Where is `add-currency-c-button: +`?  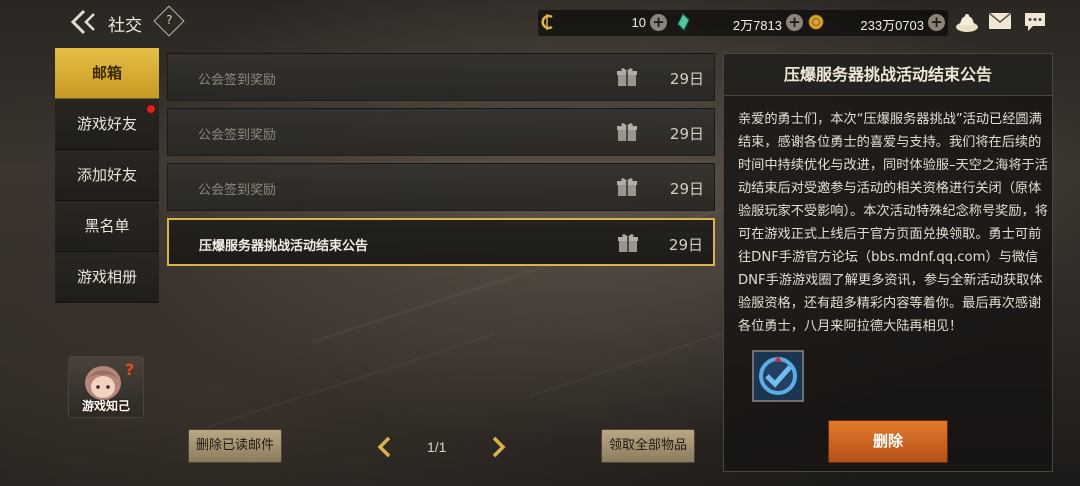
add-currency-c-button: + is located at coordinates (658, 22).